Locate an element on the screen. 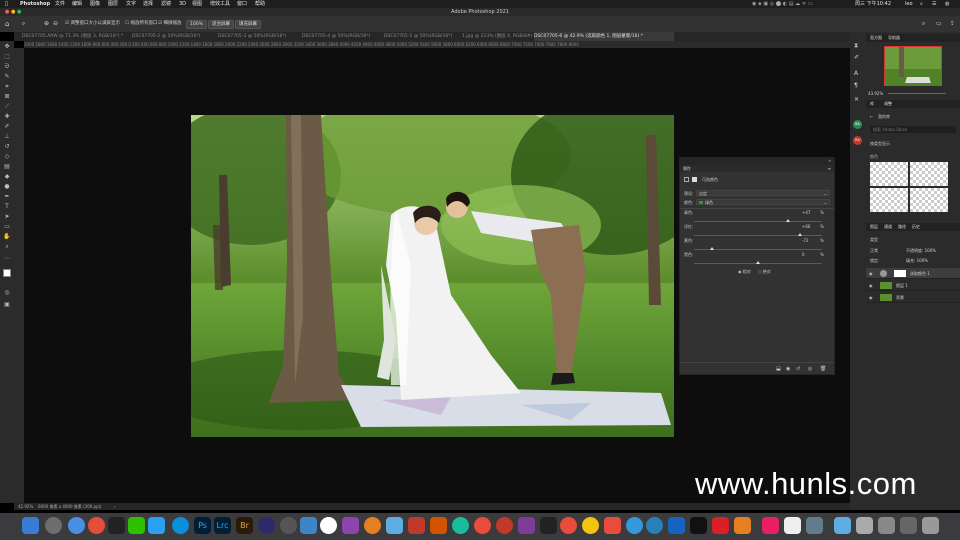 This screenshot has height=540, width=960. user-name: leo is located at coordinates (909, 4).